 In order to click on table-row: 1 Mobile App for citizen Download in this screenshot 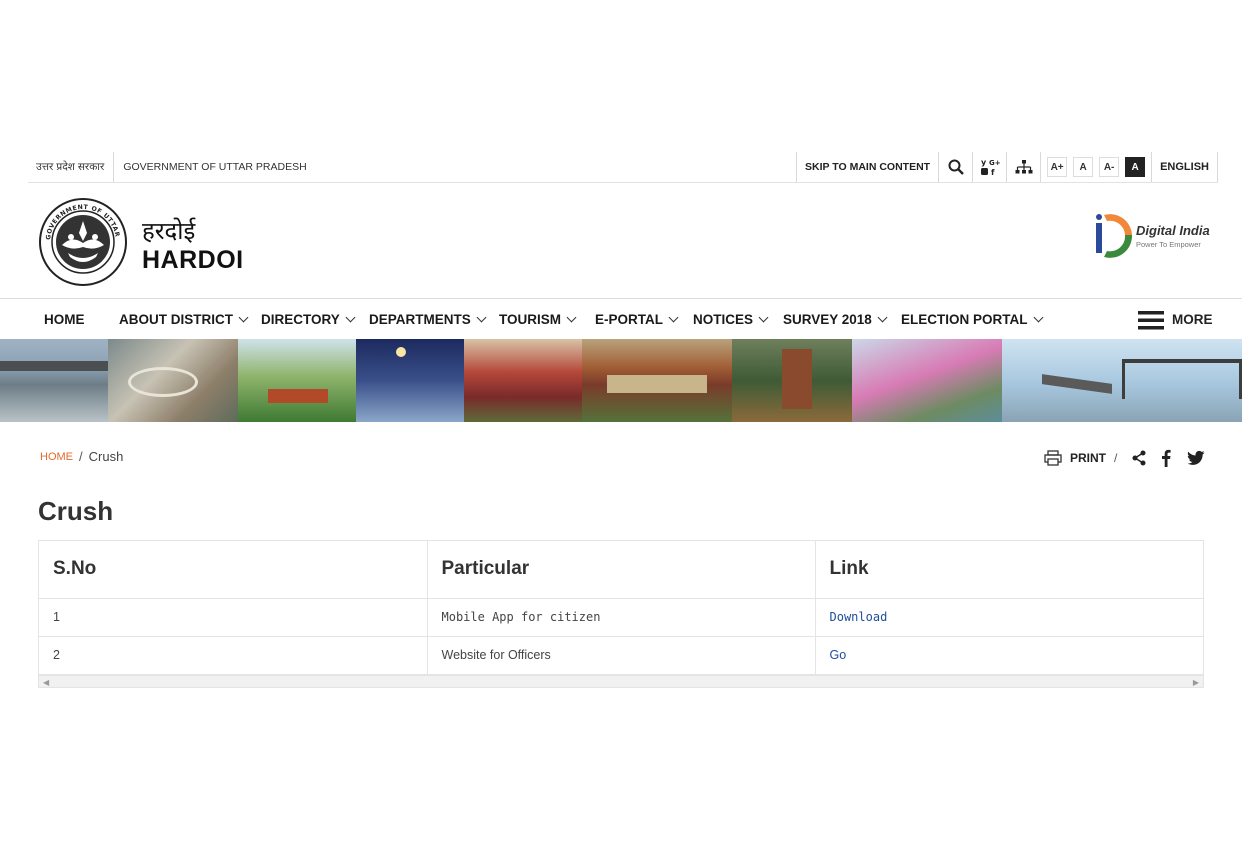, I will do `click(621, 617)`.